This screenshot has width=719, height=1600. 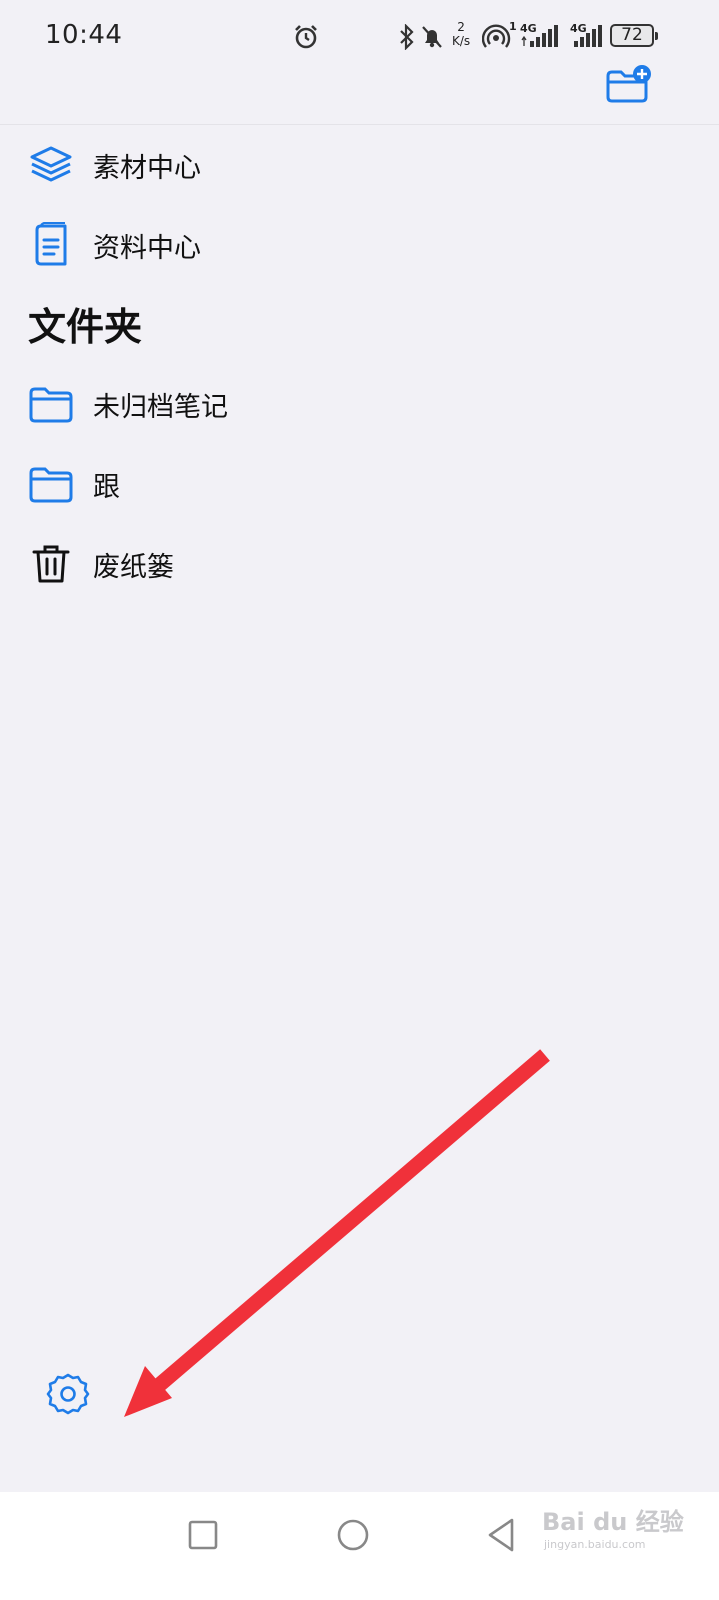 What do you see at coordinates (432, 37) in the screenshot?
I see `mute-icon` at bounding box center [432, 37].